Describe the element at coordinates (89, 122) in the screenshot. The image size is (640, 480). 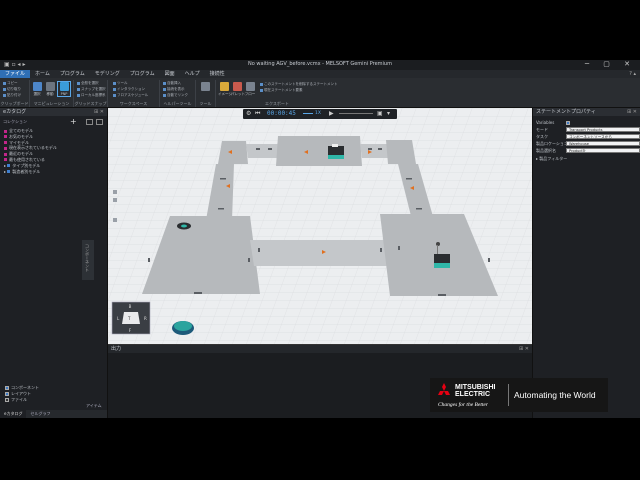
I see `view-toggle-icon` at that location.